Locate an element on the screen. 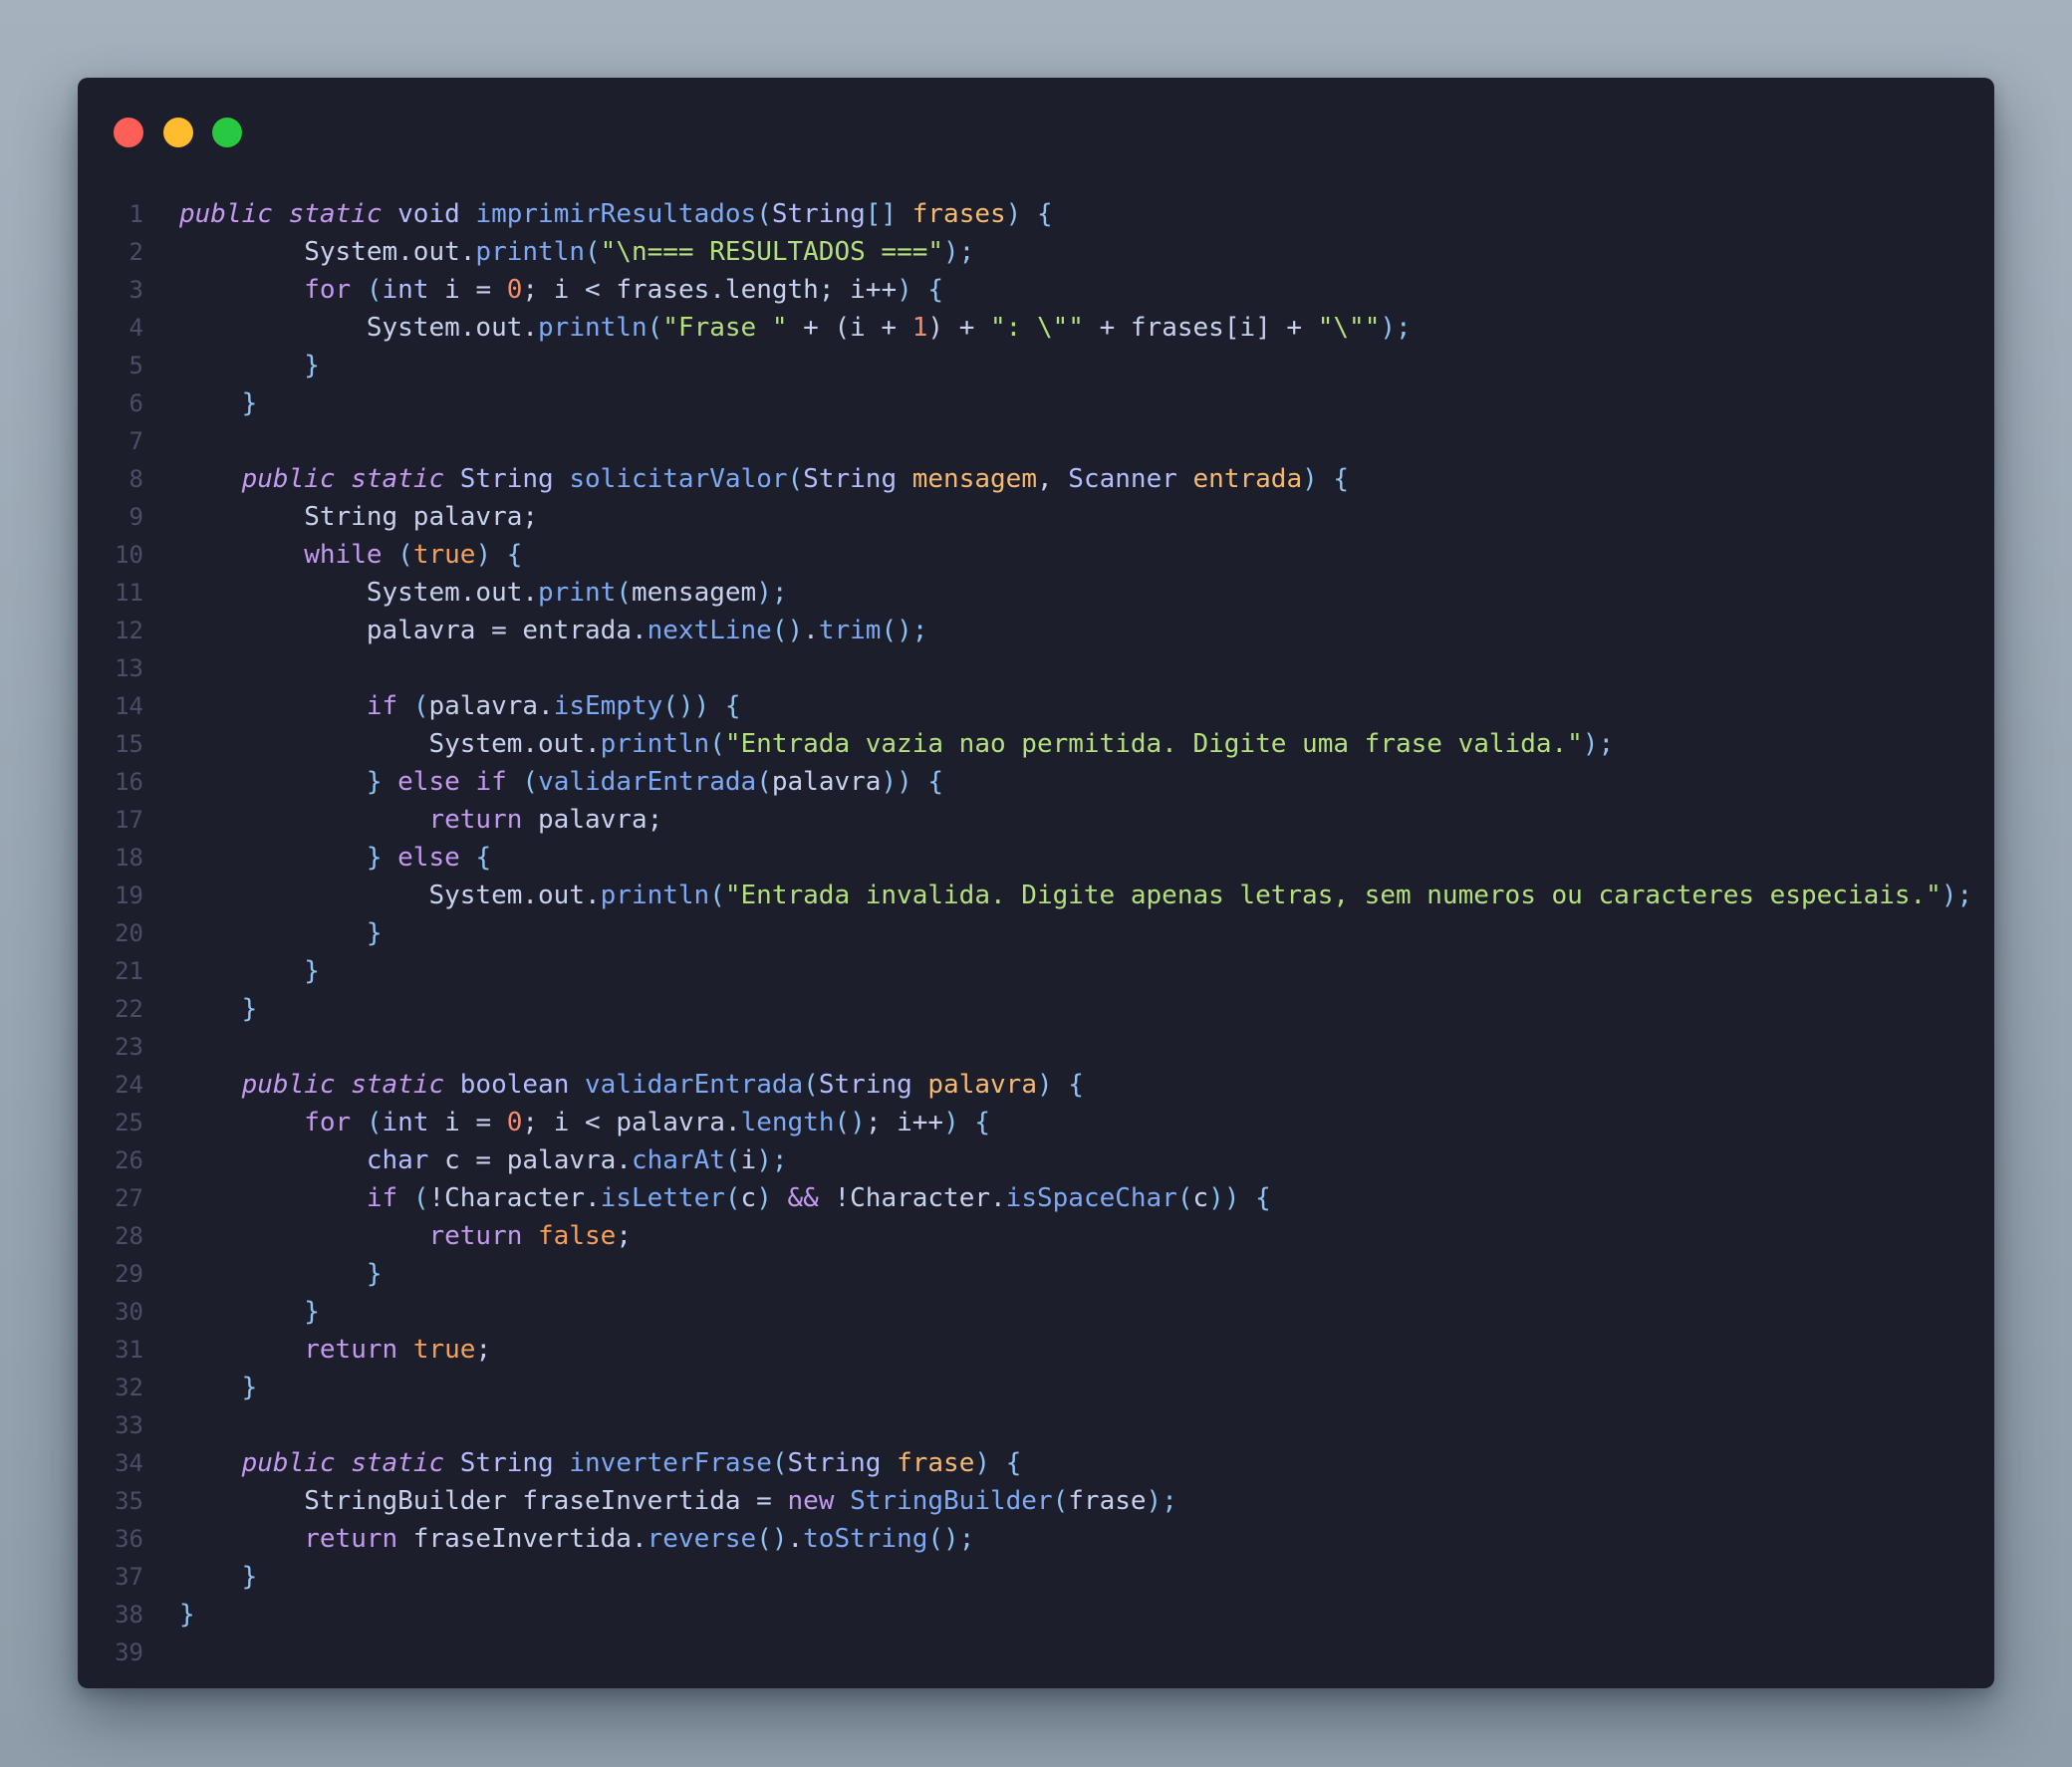  code-token: i is located at coordinates (748, 1160).